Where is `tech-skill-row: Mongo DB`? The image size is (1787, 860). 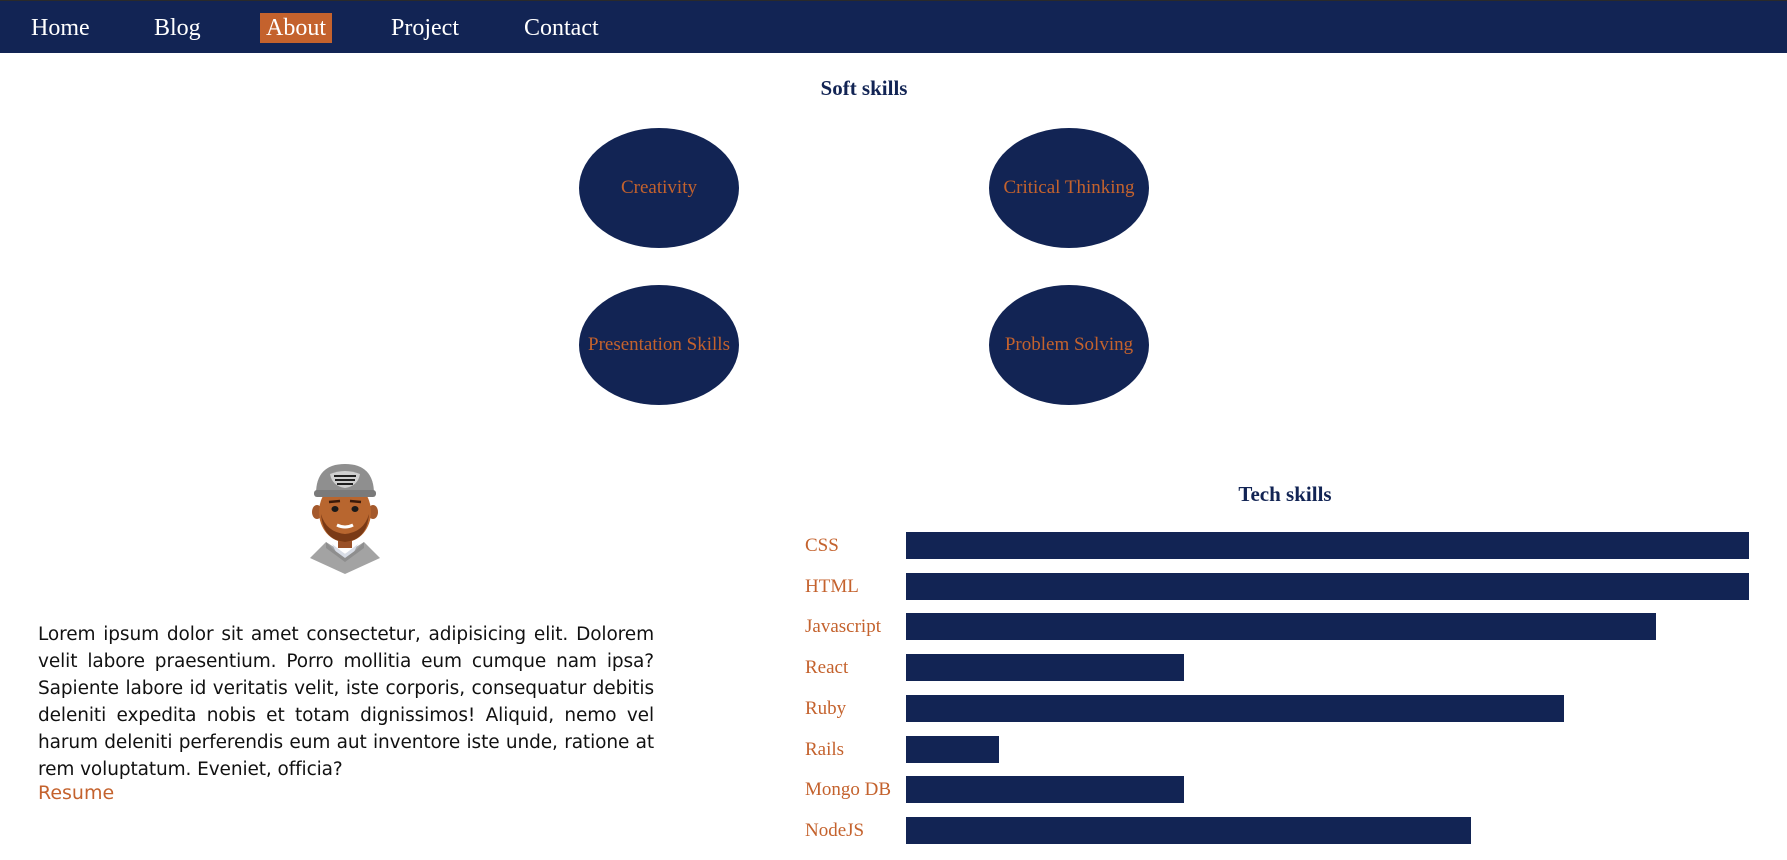 tech-skill-row: Mongo DB is located at coordinates (1277, 789).